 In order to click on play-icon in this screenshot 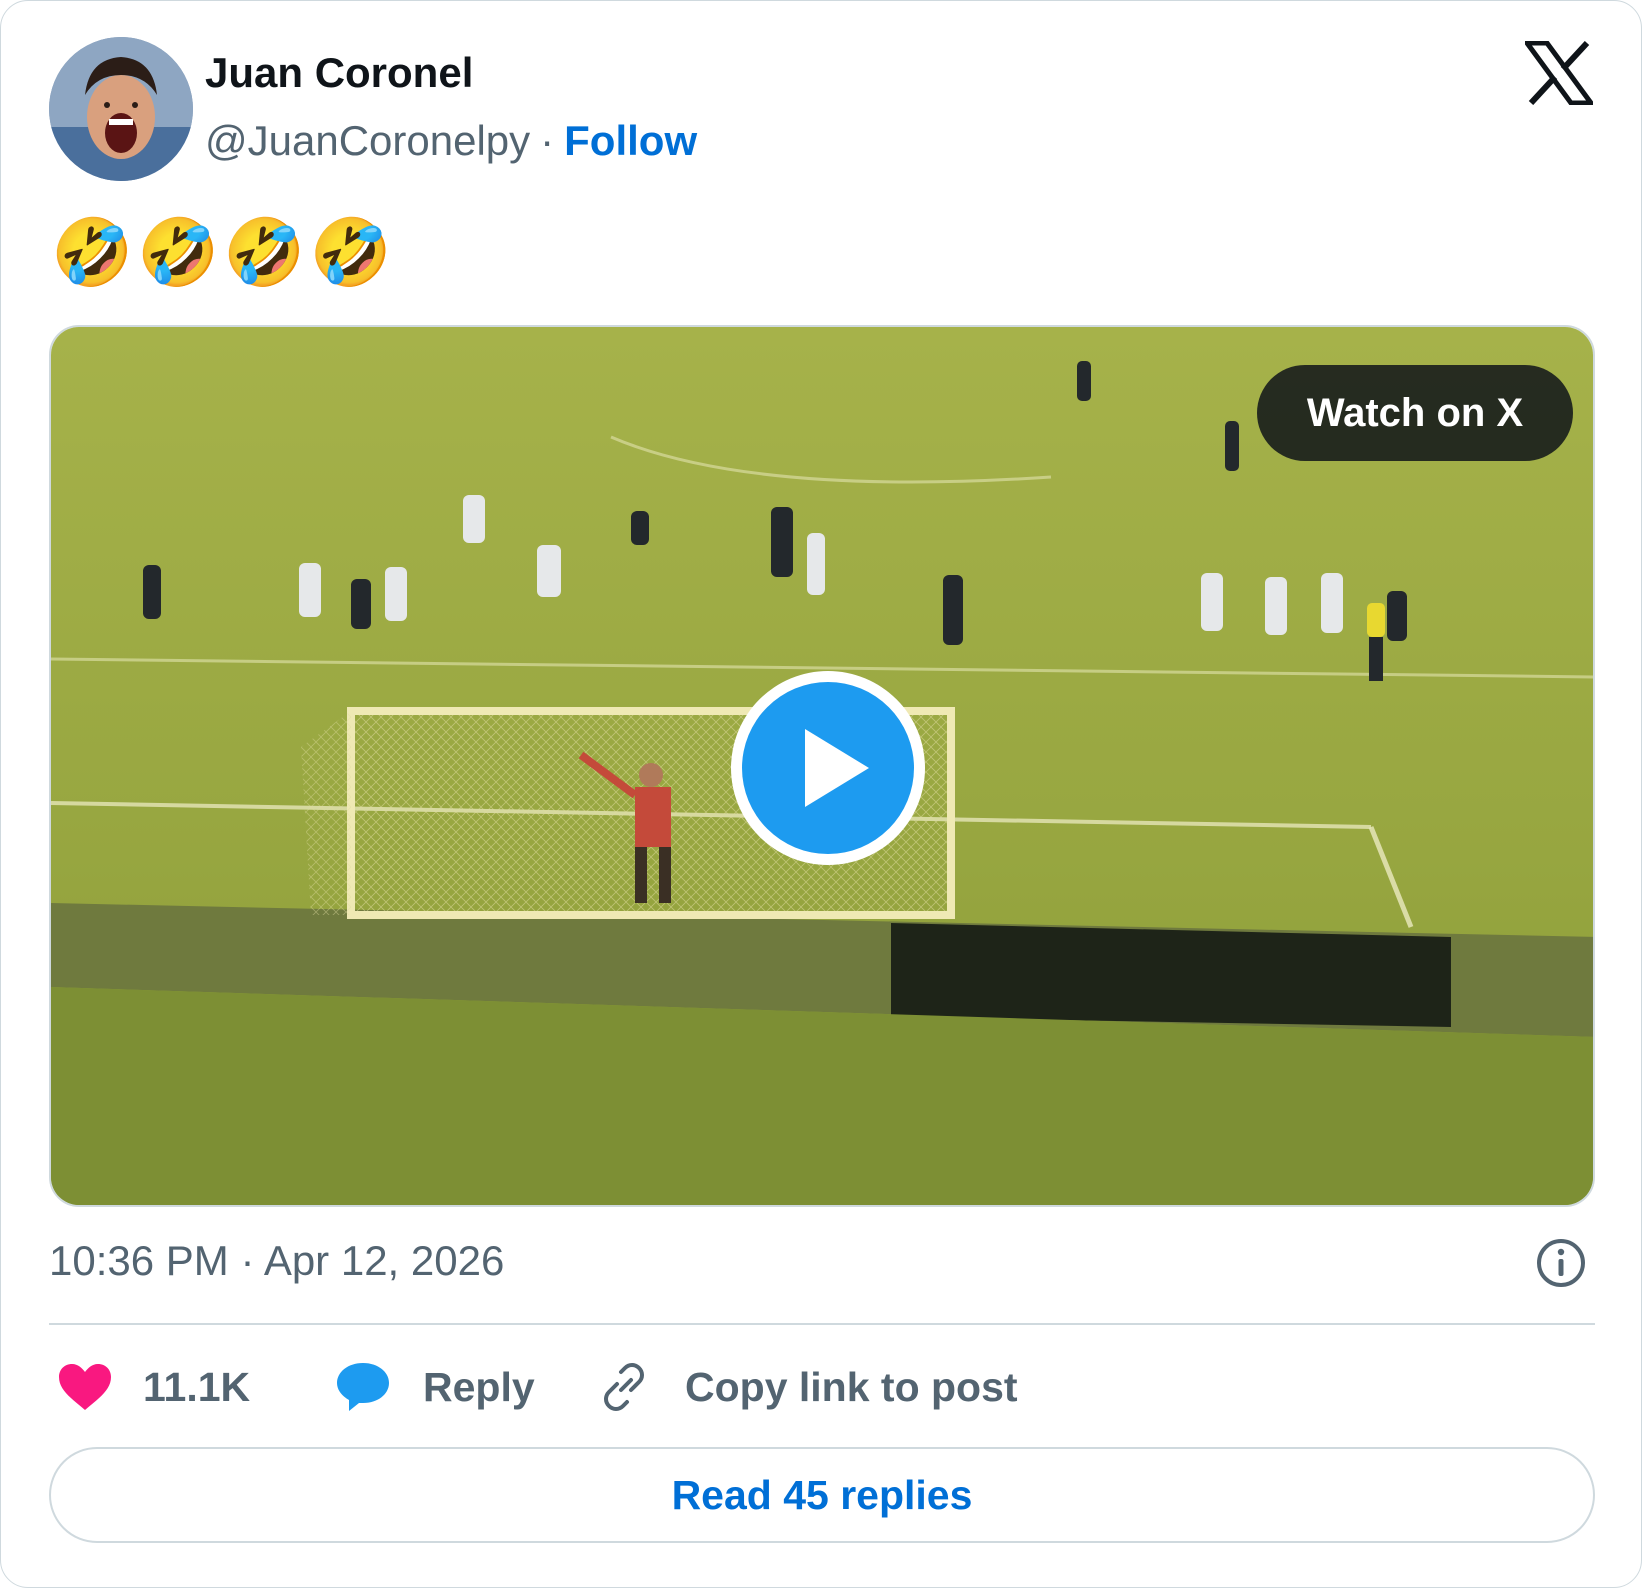, I will do `click(828, 768)`.